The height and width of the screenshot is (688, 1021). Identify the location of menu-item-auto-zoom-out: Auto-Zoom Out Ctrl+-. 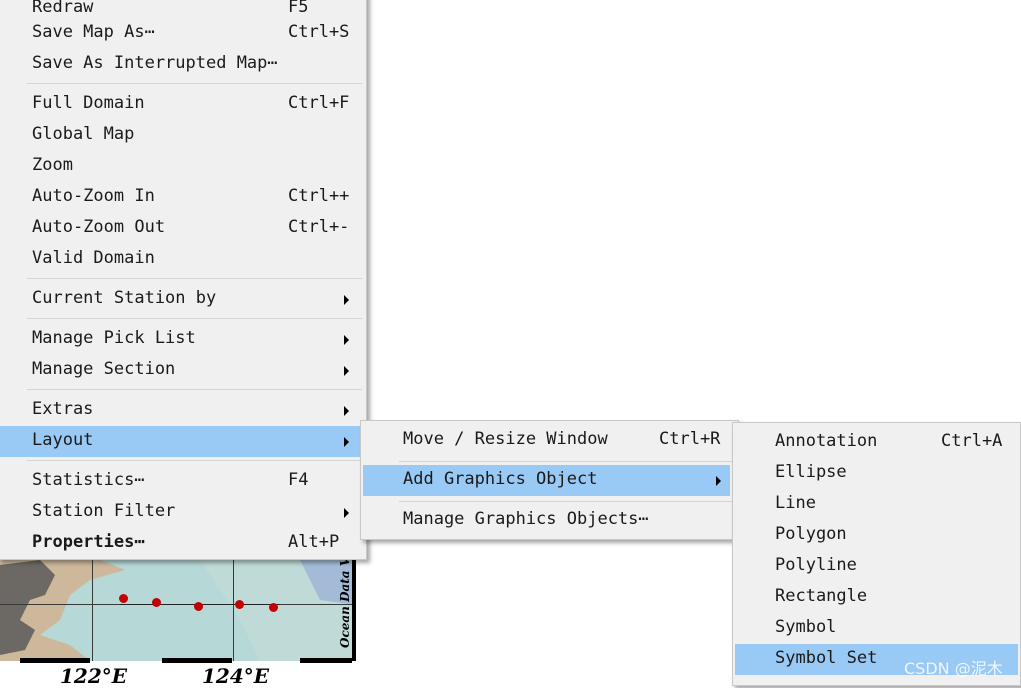
(183, 228).